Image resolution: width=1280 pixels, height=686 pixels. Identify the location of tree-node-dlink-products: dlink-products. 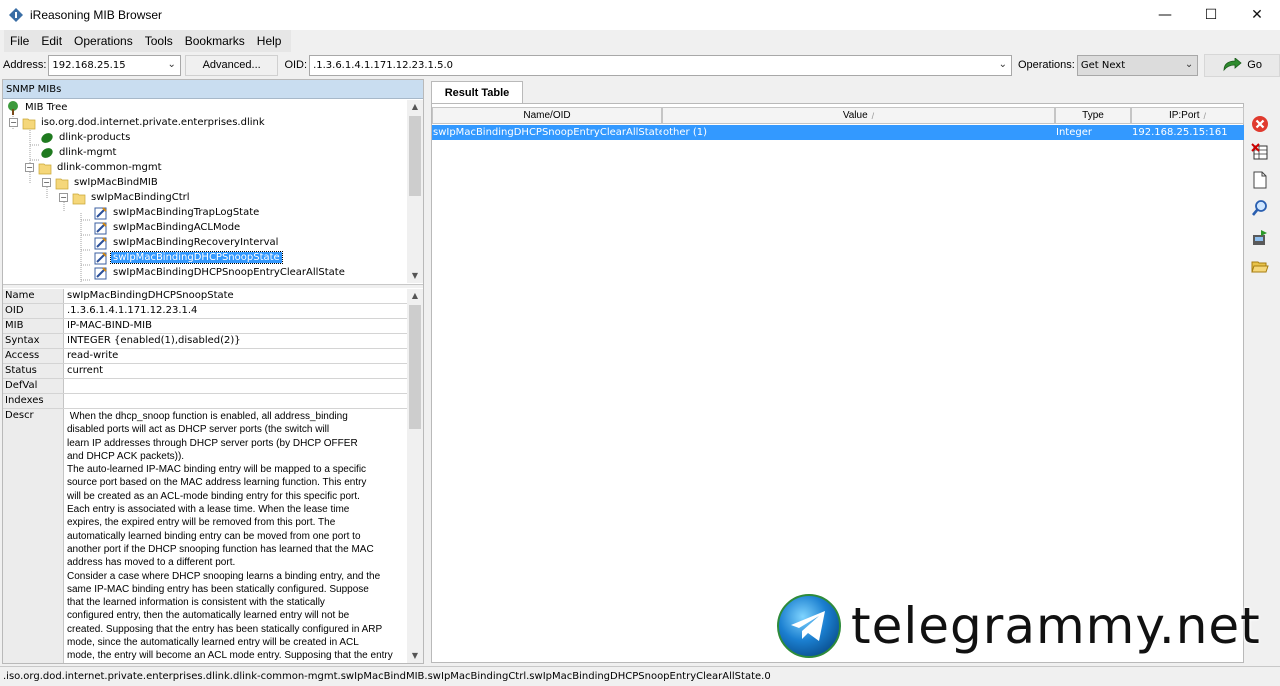
(85, 137).